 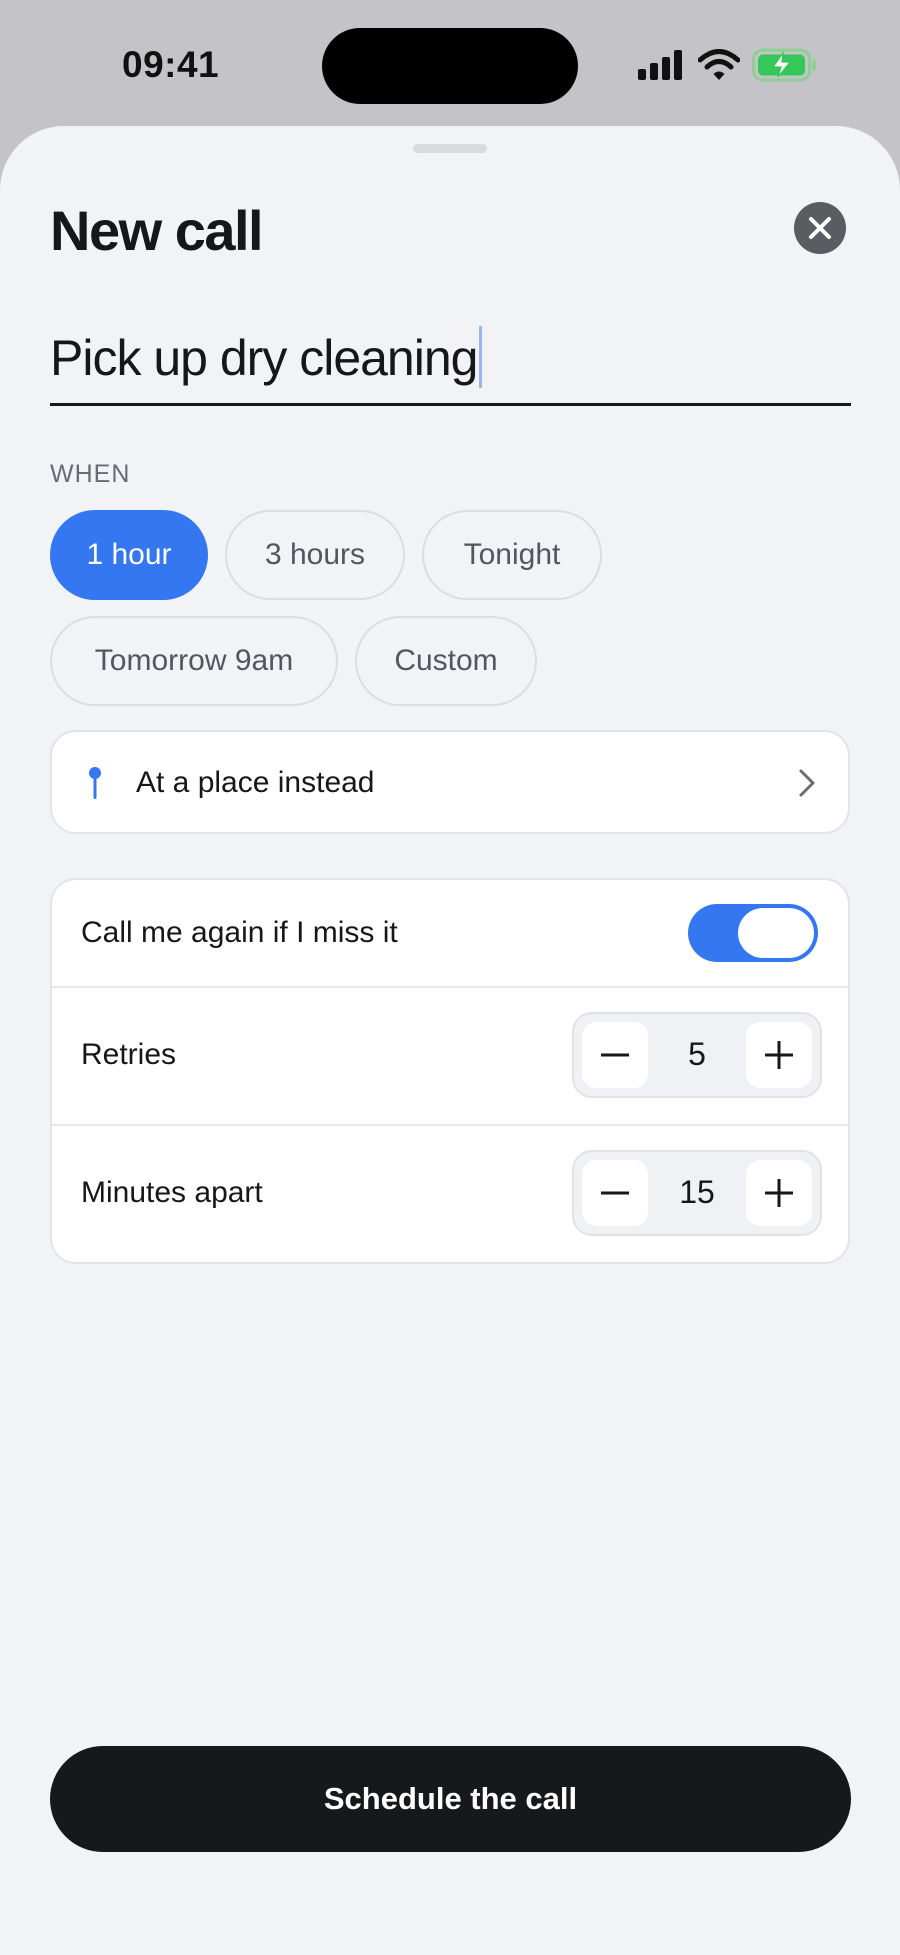 What do you see at coordinates (90, 474) in the screenshot?
I see `when-section-label: WHEN` at bounding box center [90, 474].